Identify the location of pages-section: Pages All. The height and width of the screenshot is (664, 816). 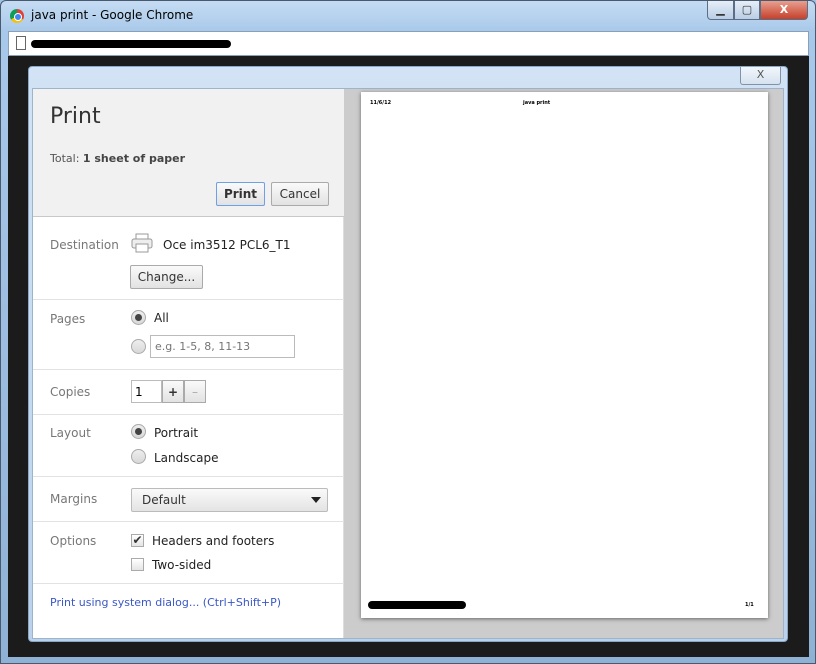
(188, 335).